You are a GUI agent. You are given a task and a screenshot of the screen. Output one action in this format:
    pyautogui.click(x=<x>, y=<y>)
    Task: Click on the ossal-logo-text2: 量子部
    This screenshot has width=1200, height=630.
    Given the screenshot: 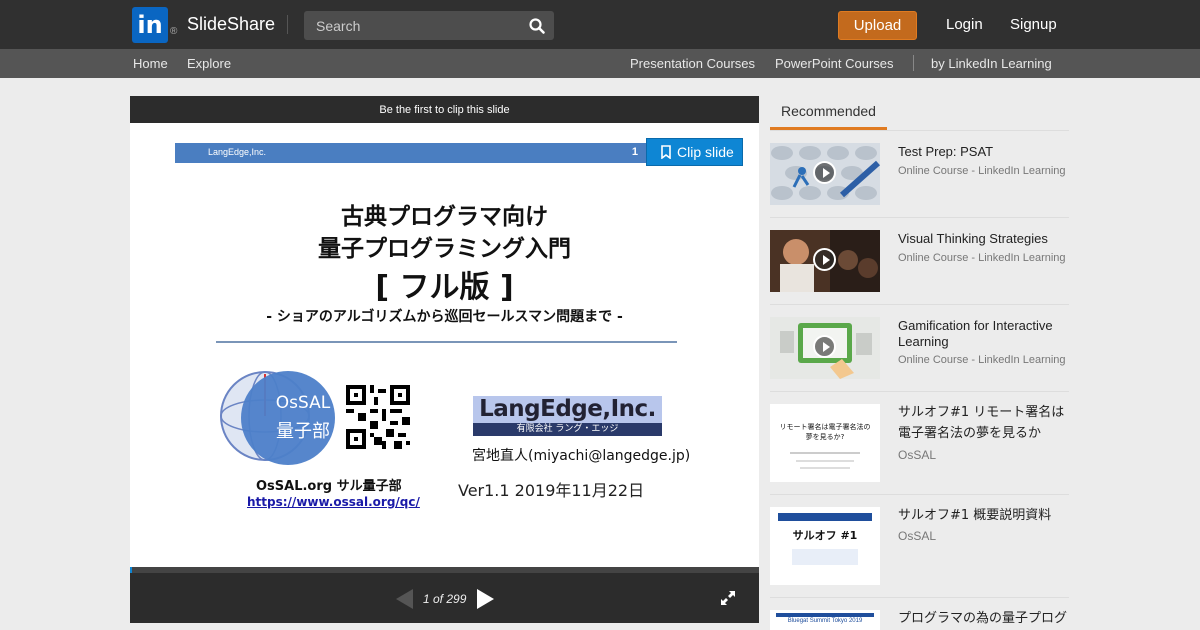 What is the action you would take?
    pyautogui.click(x=303, y=431)
    